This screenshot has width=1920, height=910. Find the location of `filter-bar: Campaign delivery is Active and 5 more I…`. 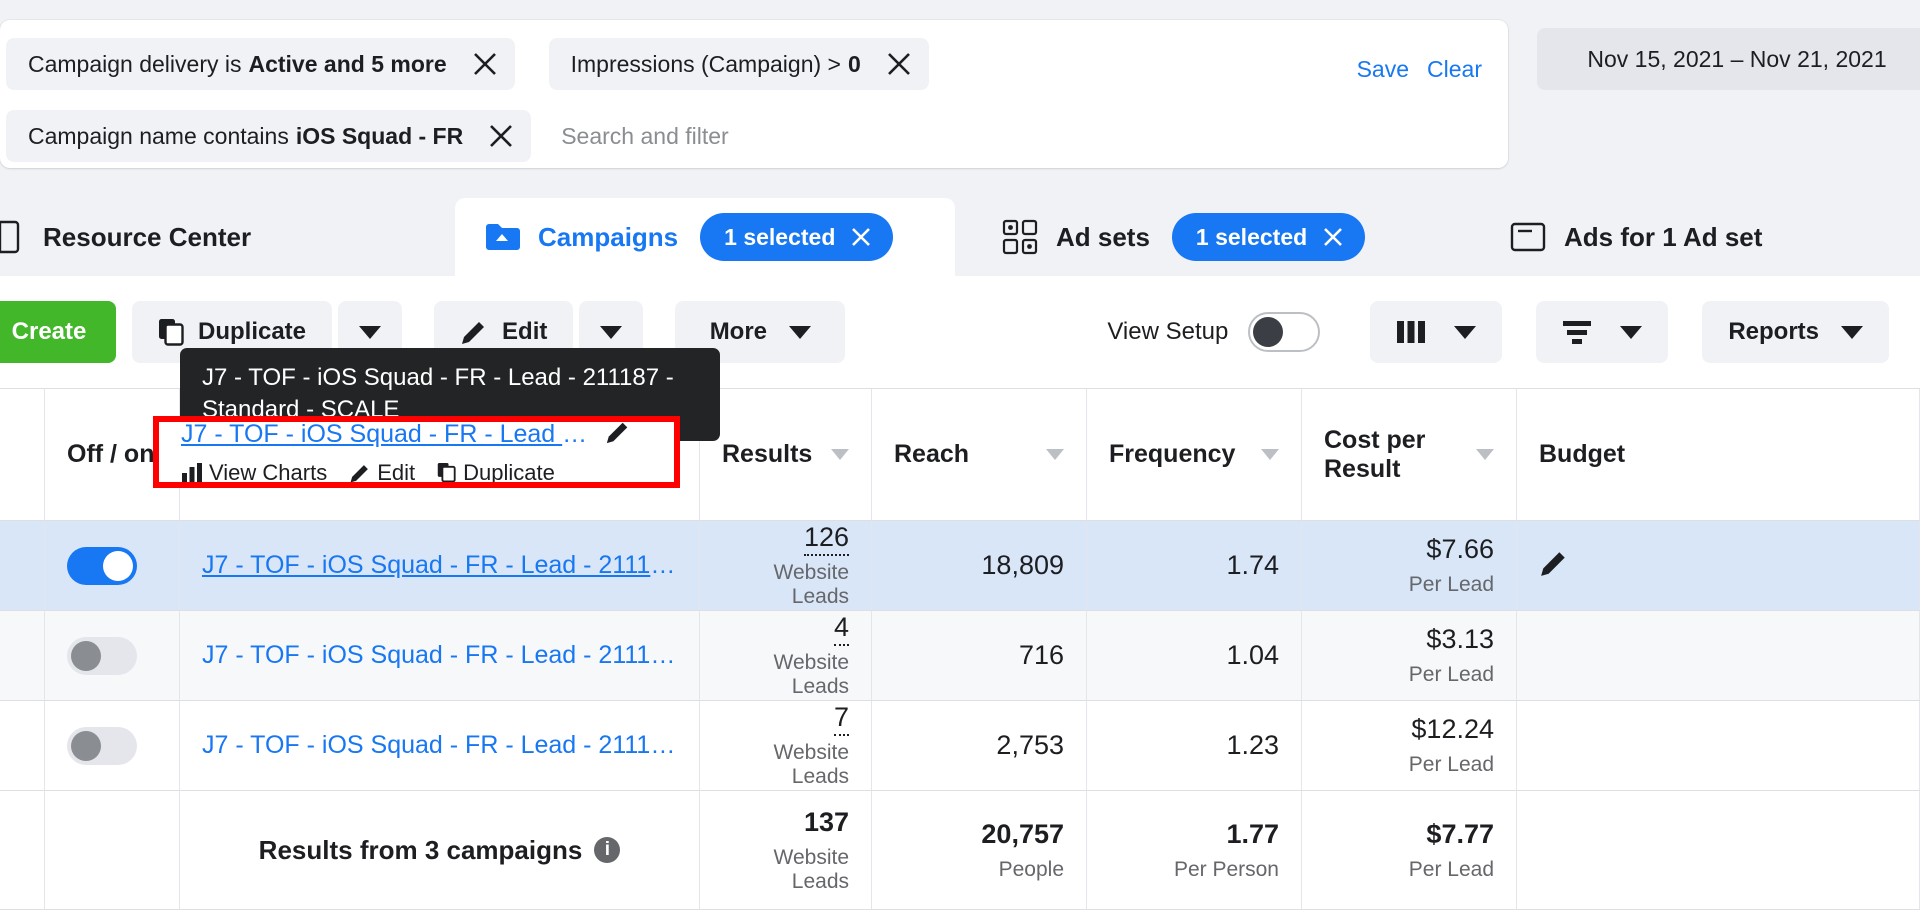

filter-bar: Campaign delivery is Active and 5 more I… is located at coordinates (754, 94).